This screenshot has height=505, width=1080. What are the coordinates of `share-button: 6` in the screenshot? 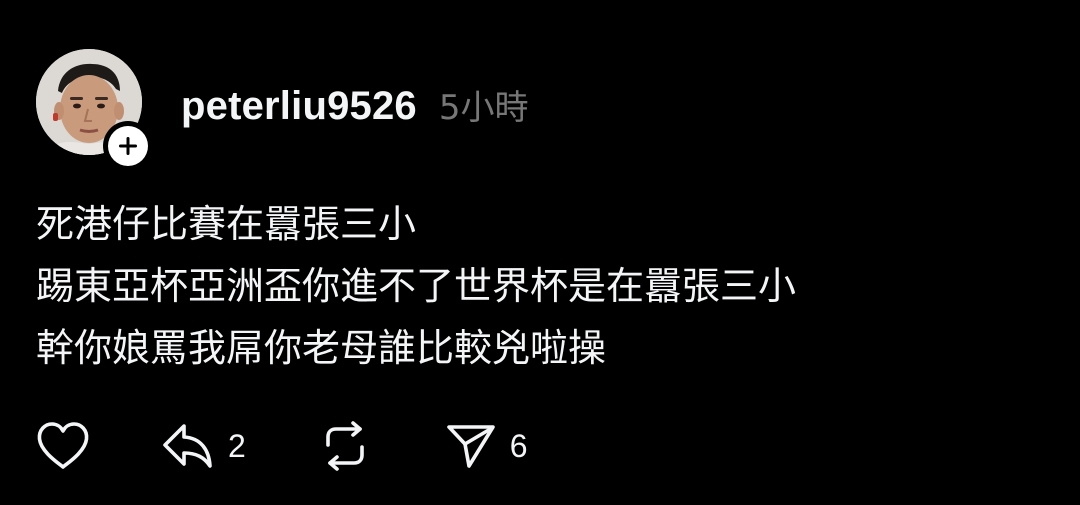 It's located at (487, 446).